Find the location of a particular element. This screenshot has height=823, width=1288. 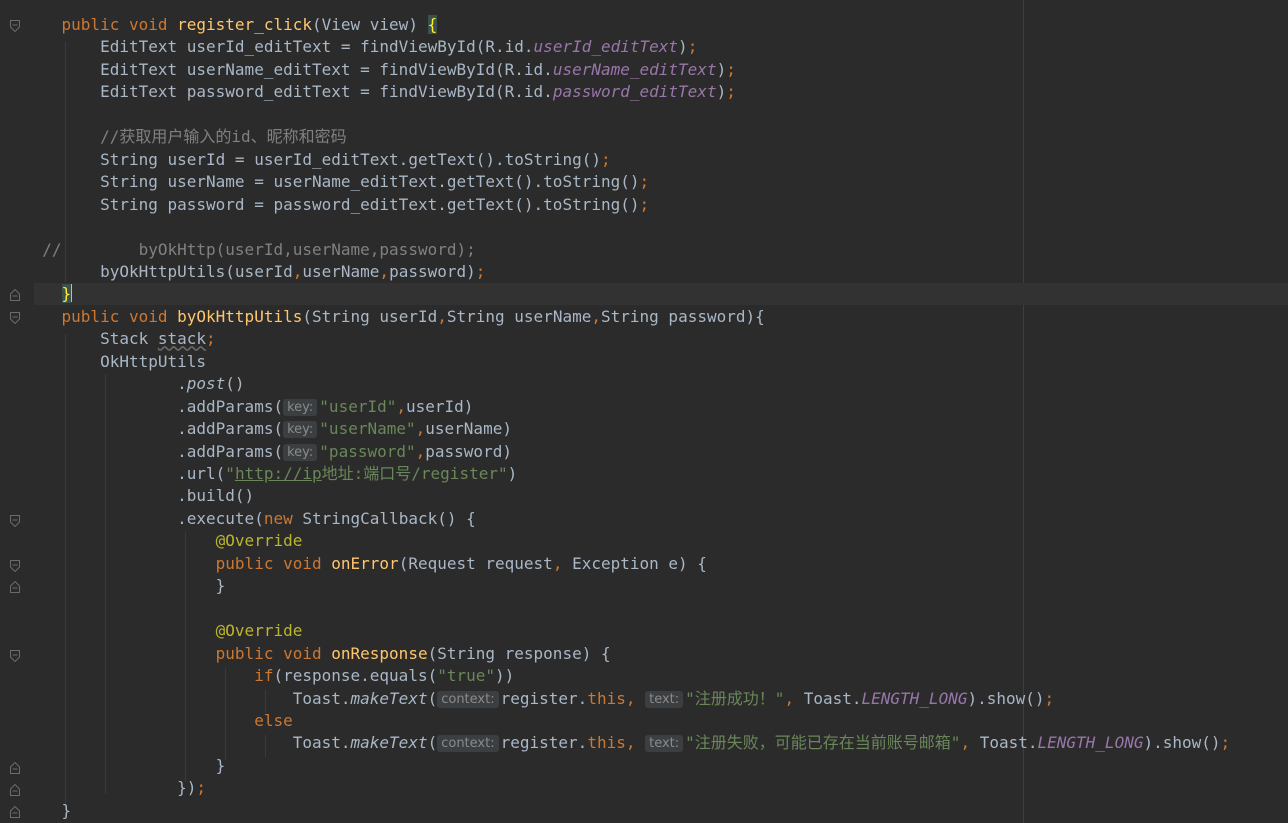

code-token: OkHttpUtils is located at coordinates (153, 361).